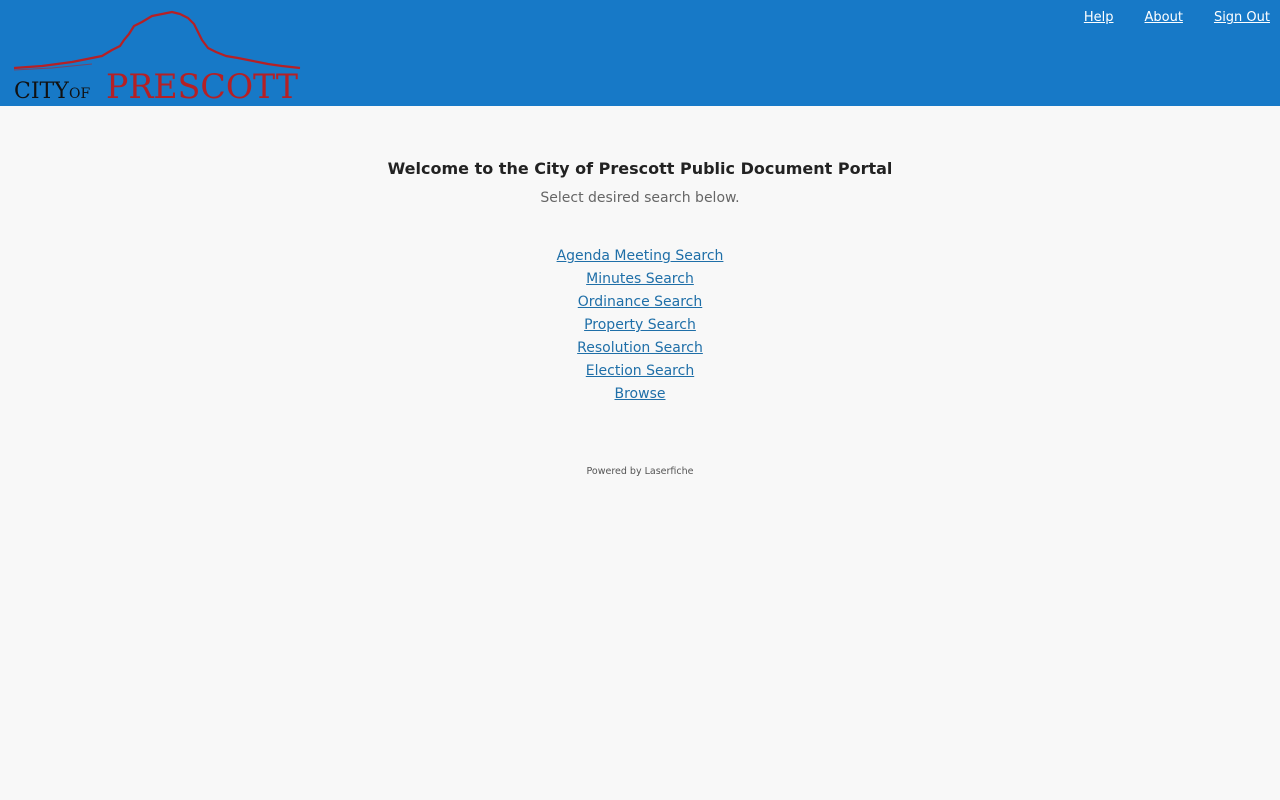  I want to click on logo-city-text: CITY, so click(41, 90).